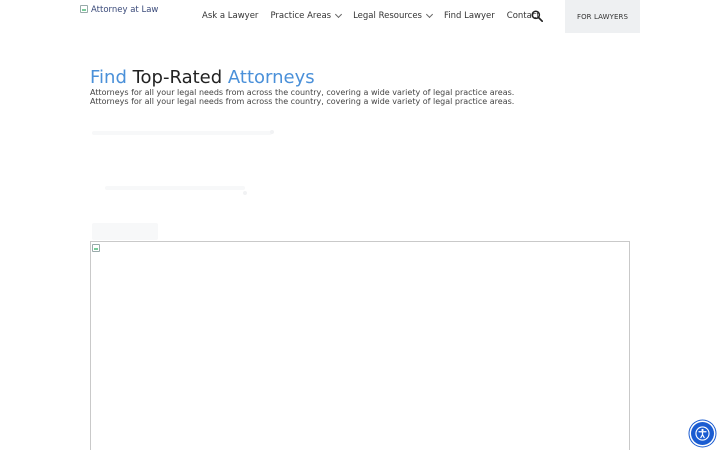  Describe the element at coordinates (537, 16) in the screenshot. I see `search-icon` at that location.